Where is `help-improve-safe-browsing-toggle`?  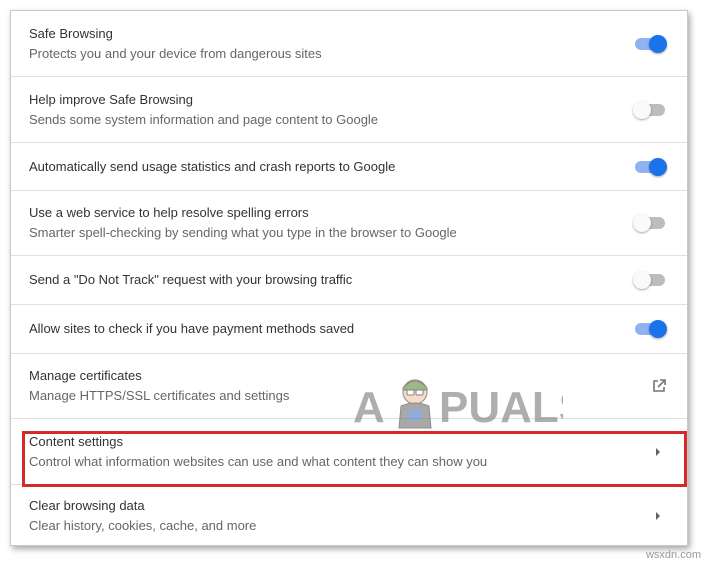 help-improve-safe-browsing-toggle is located at coordinates (650, 109).